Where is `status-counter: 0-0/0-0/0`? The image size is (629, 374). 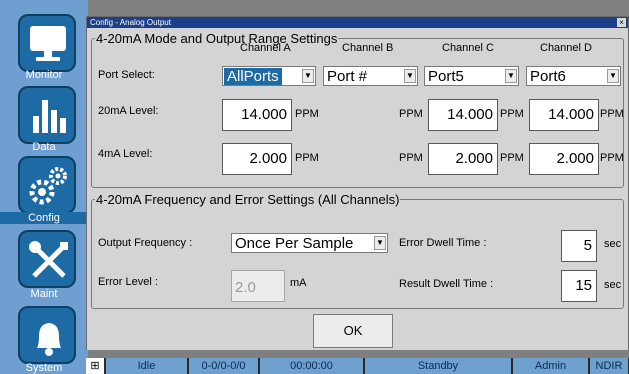 status-counter: 0-0/0-0/0 is located at coordinates (224, 366).